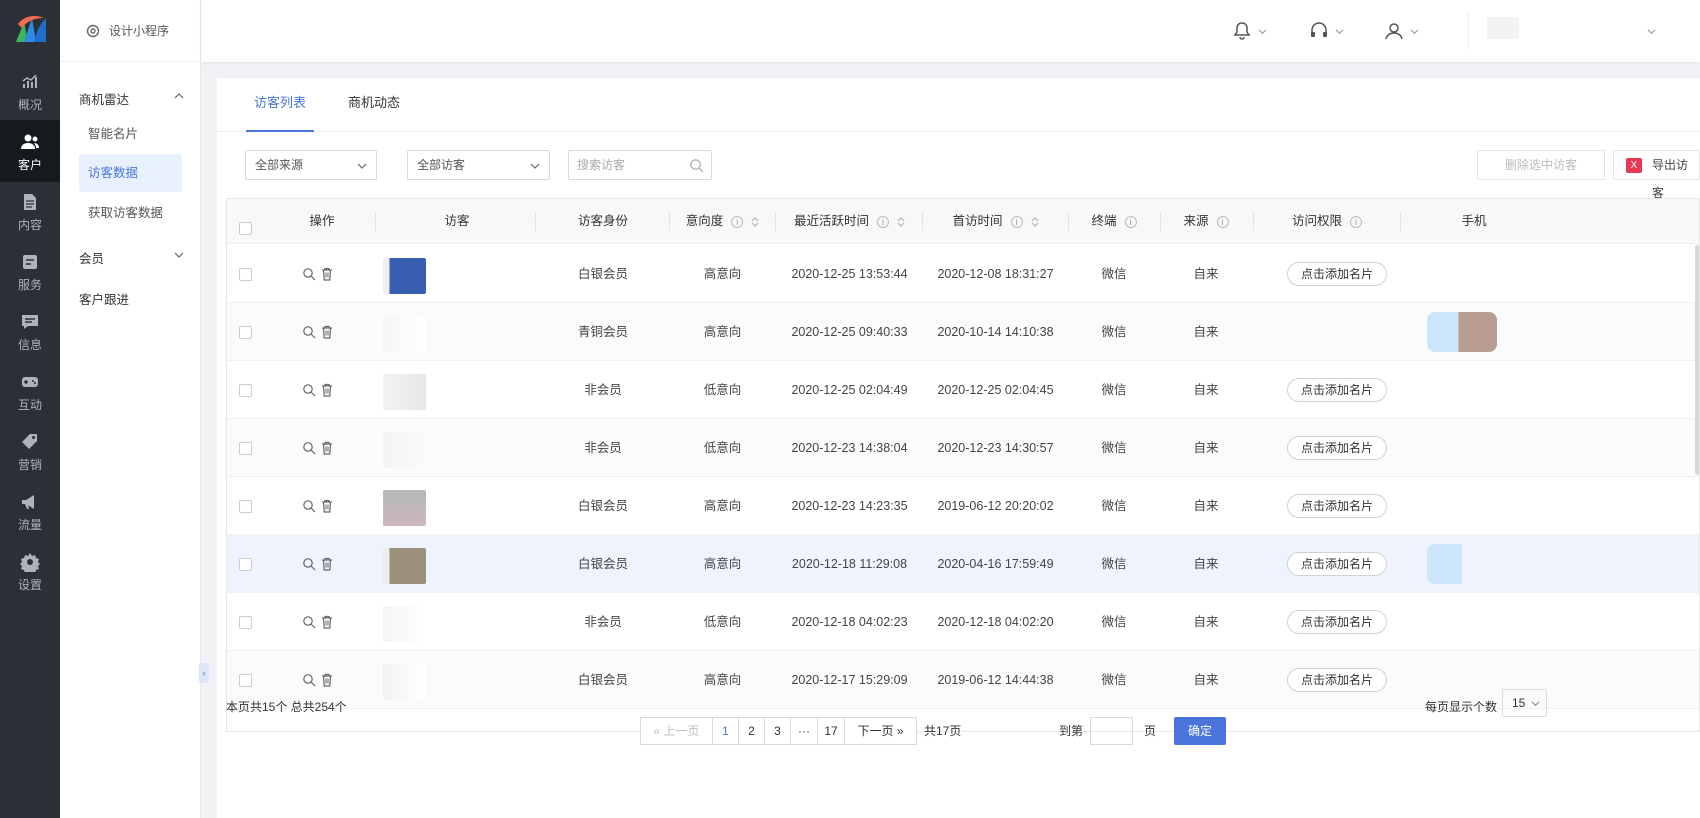 The height and width of the screenshot is (818, 1700). What do you see at coordinates (30, 151) in the screenshot?
I see `rail-item-customer: 客户` at bounding box center [30, 151].